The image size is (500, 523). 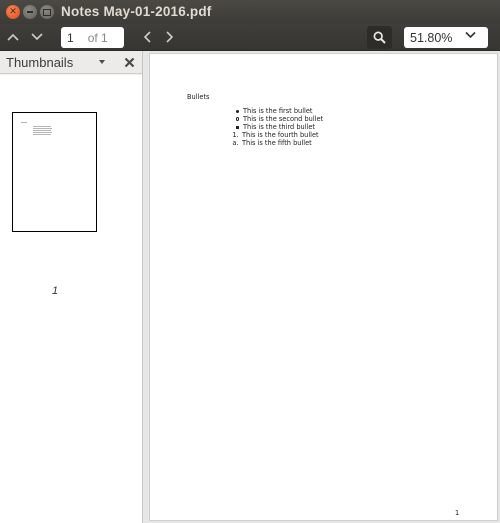 I want to click on sidebar-header: Thumbnails, so click(x=71, y=62).